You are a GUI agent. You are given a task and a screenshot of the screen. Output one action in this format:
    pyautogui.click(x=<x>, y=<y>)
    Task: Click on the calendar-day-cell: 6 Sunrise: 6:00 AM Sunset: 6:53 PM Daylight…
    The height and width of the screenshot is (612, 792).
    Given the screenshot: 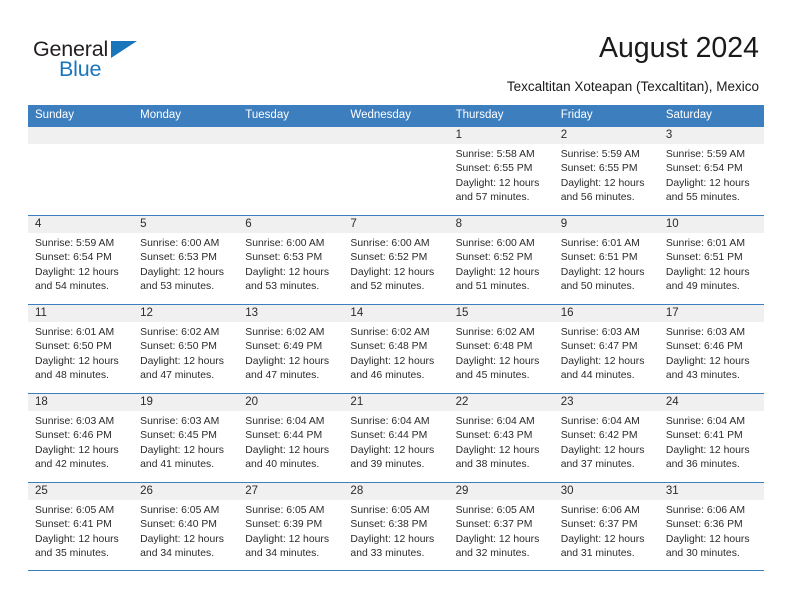 What is the action you would take?
    pyautogui.click(x=291, y=260)
    